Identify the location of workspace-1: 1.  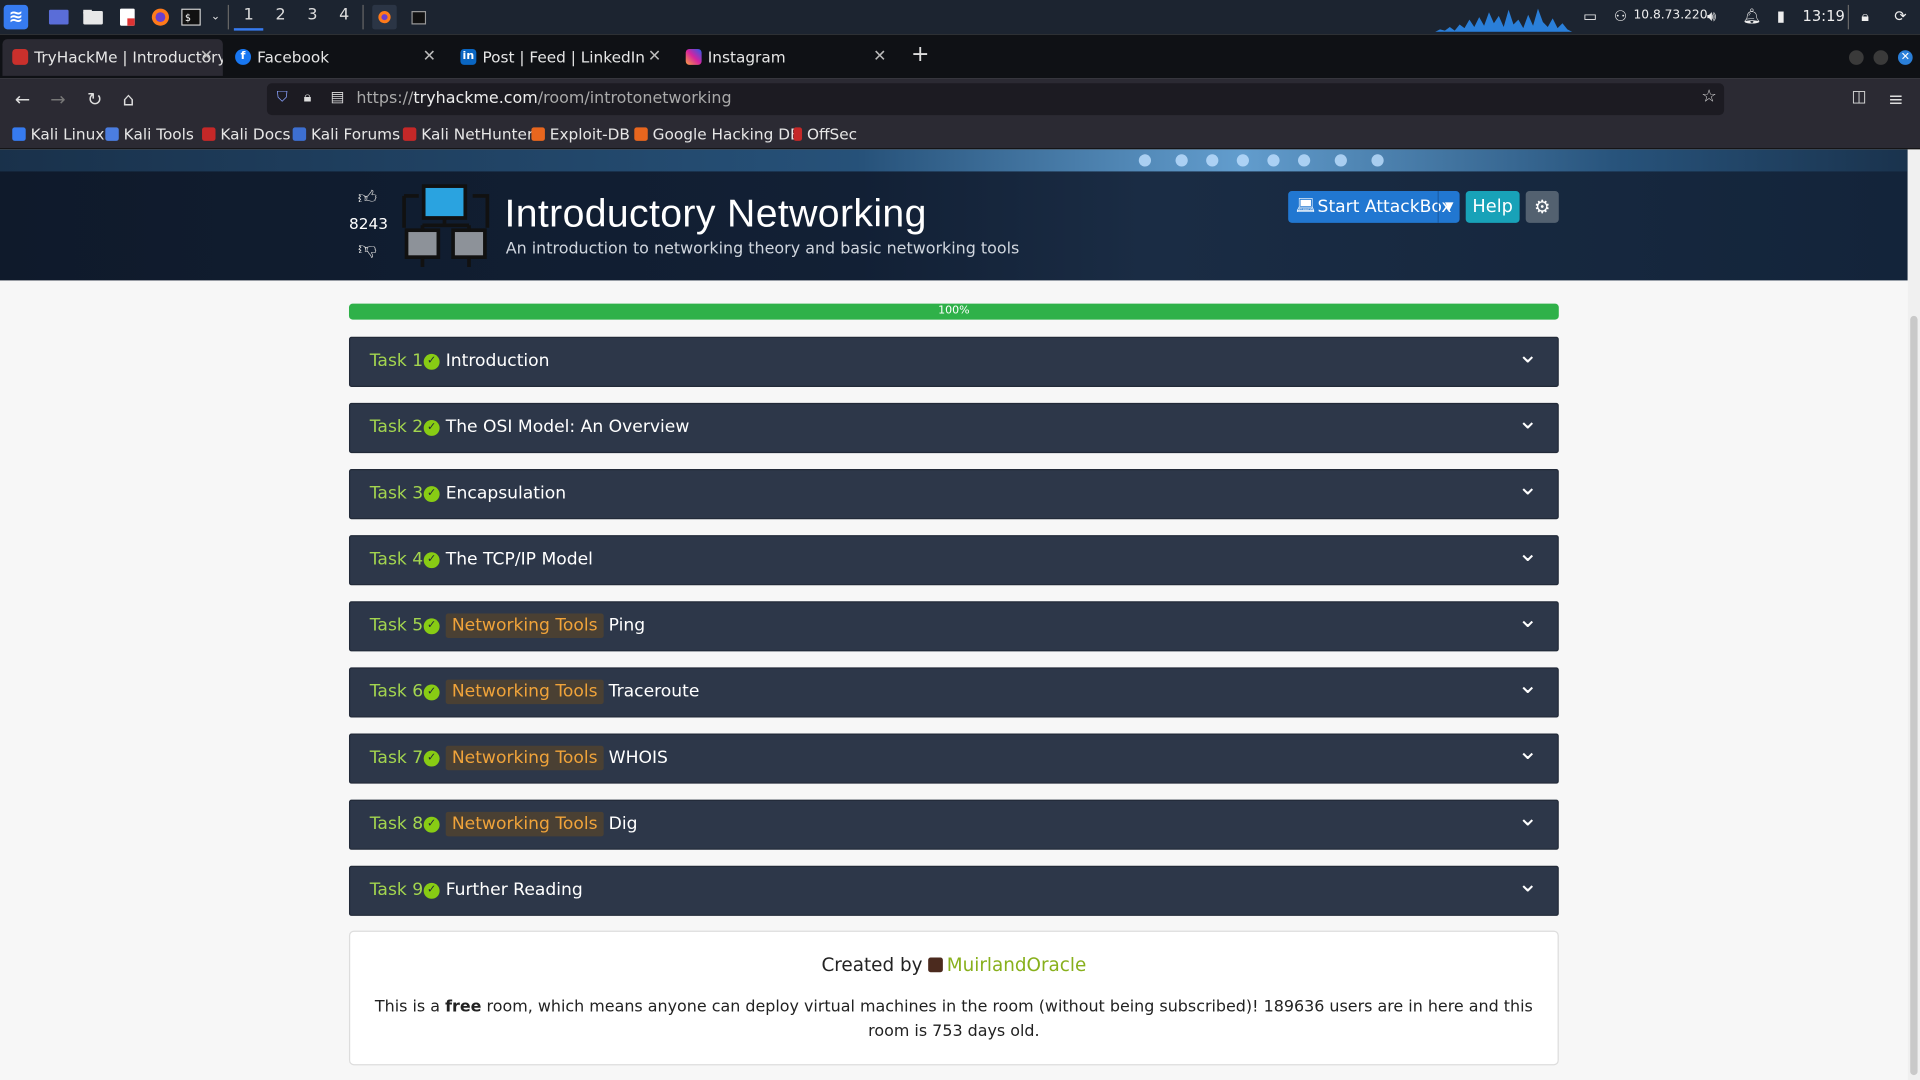
(249, 18).